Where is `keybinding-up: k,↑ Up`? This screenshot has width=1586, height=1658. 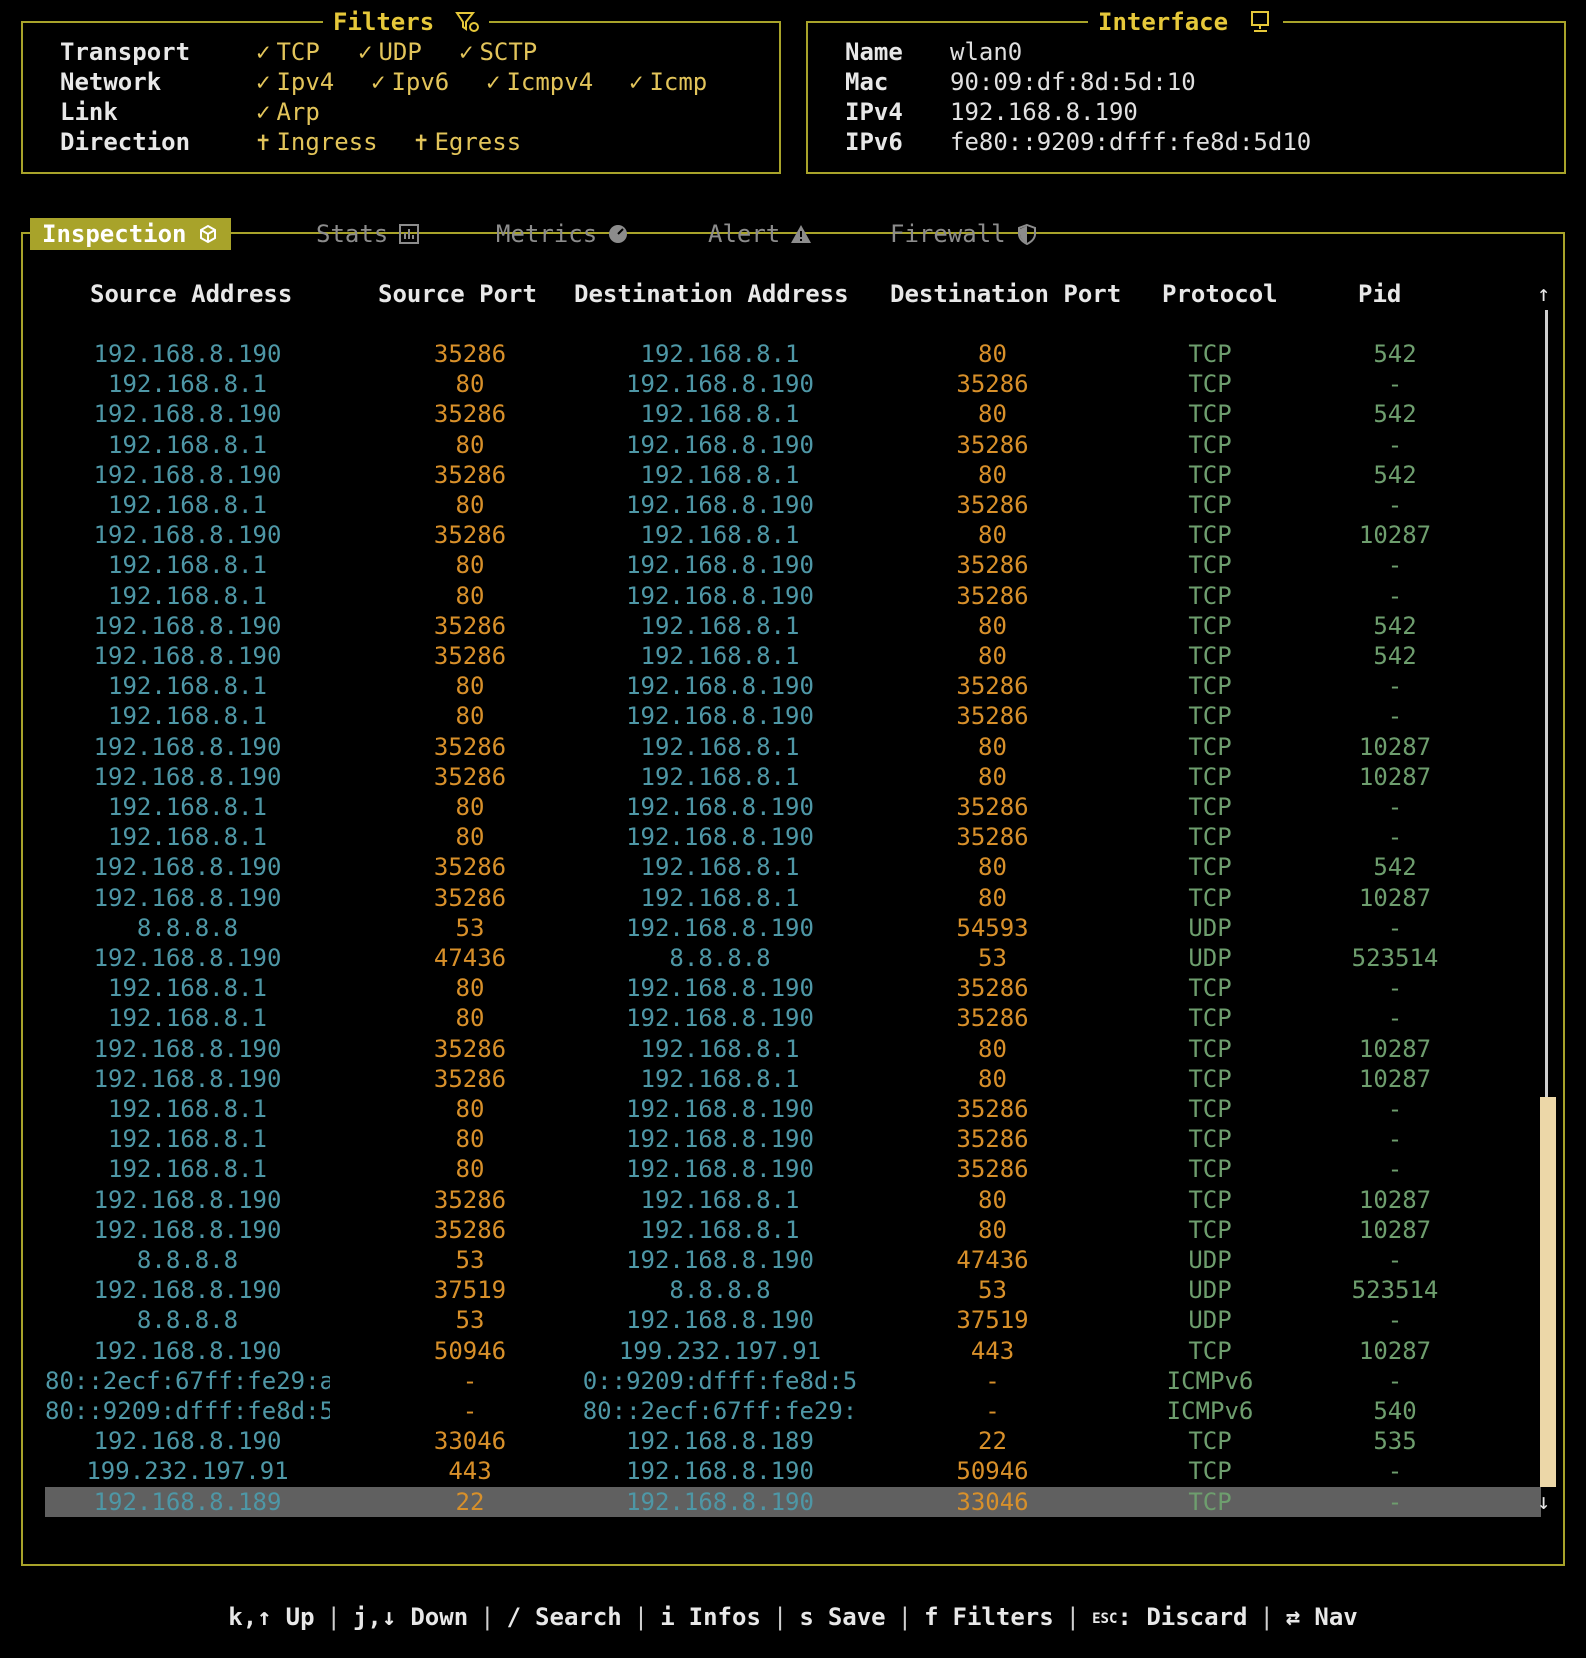
keybinding-up: k,↑ Up is located at coordinates (271, 1617).